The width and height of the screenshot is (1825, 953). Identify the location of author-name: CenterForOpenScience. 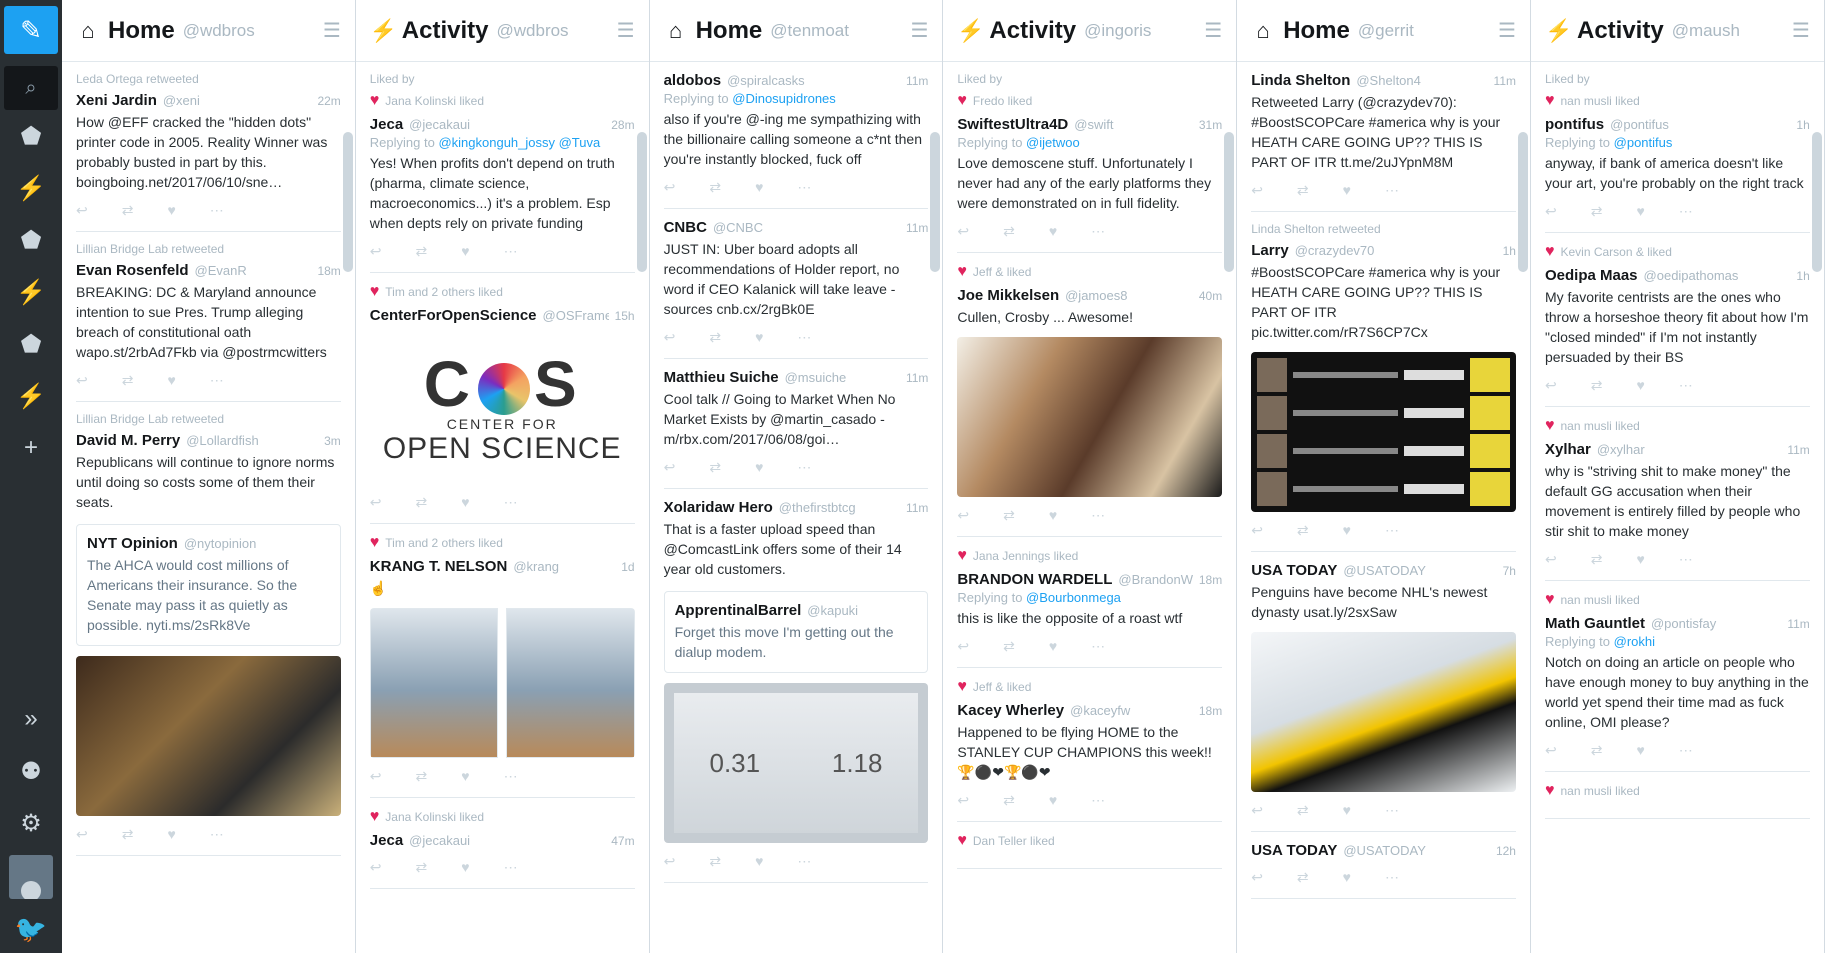
(453, 315).